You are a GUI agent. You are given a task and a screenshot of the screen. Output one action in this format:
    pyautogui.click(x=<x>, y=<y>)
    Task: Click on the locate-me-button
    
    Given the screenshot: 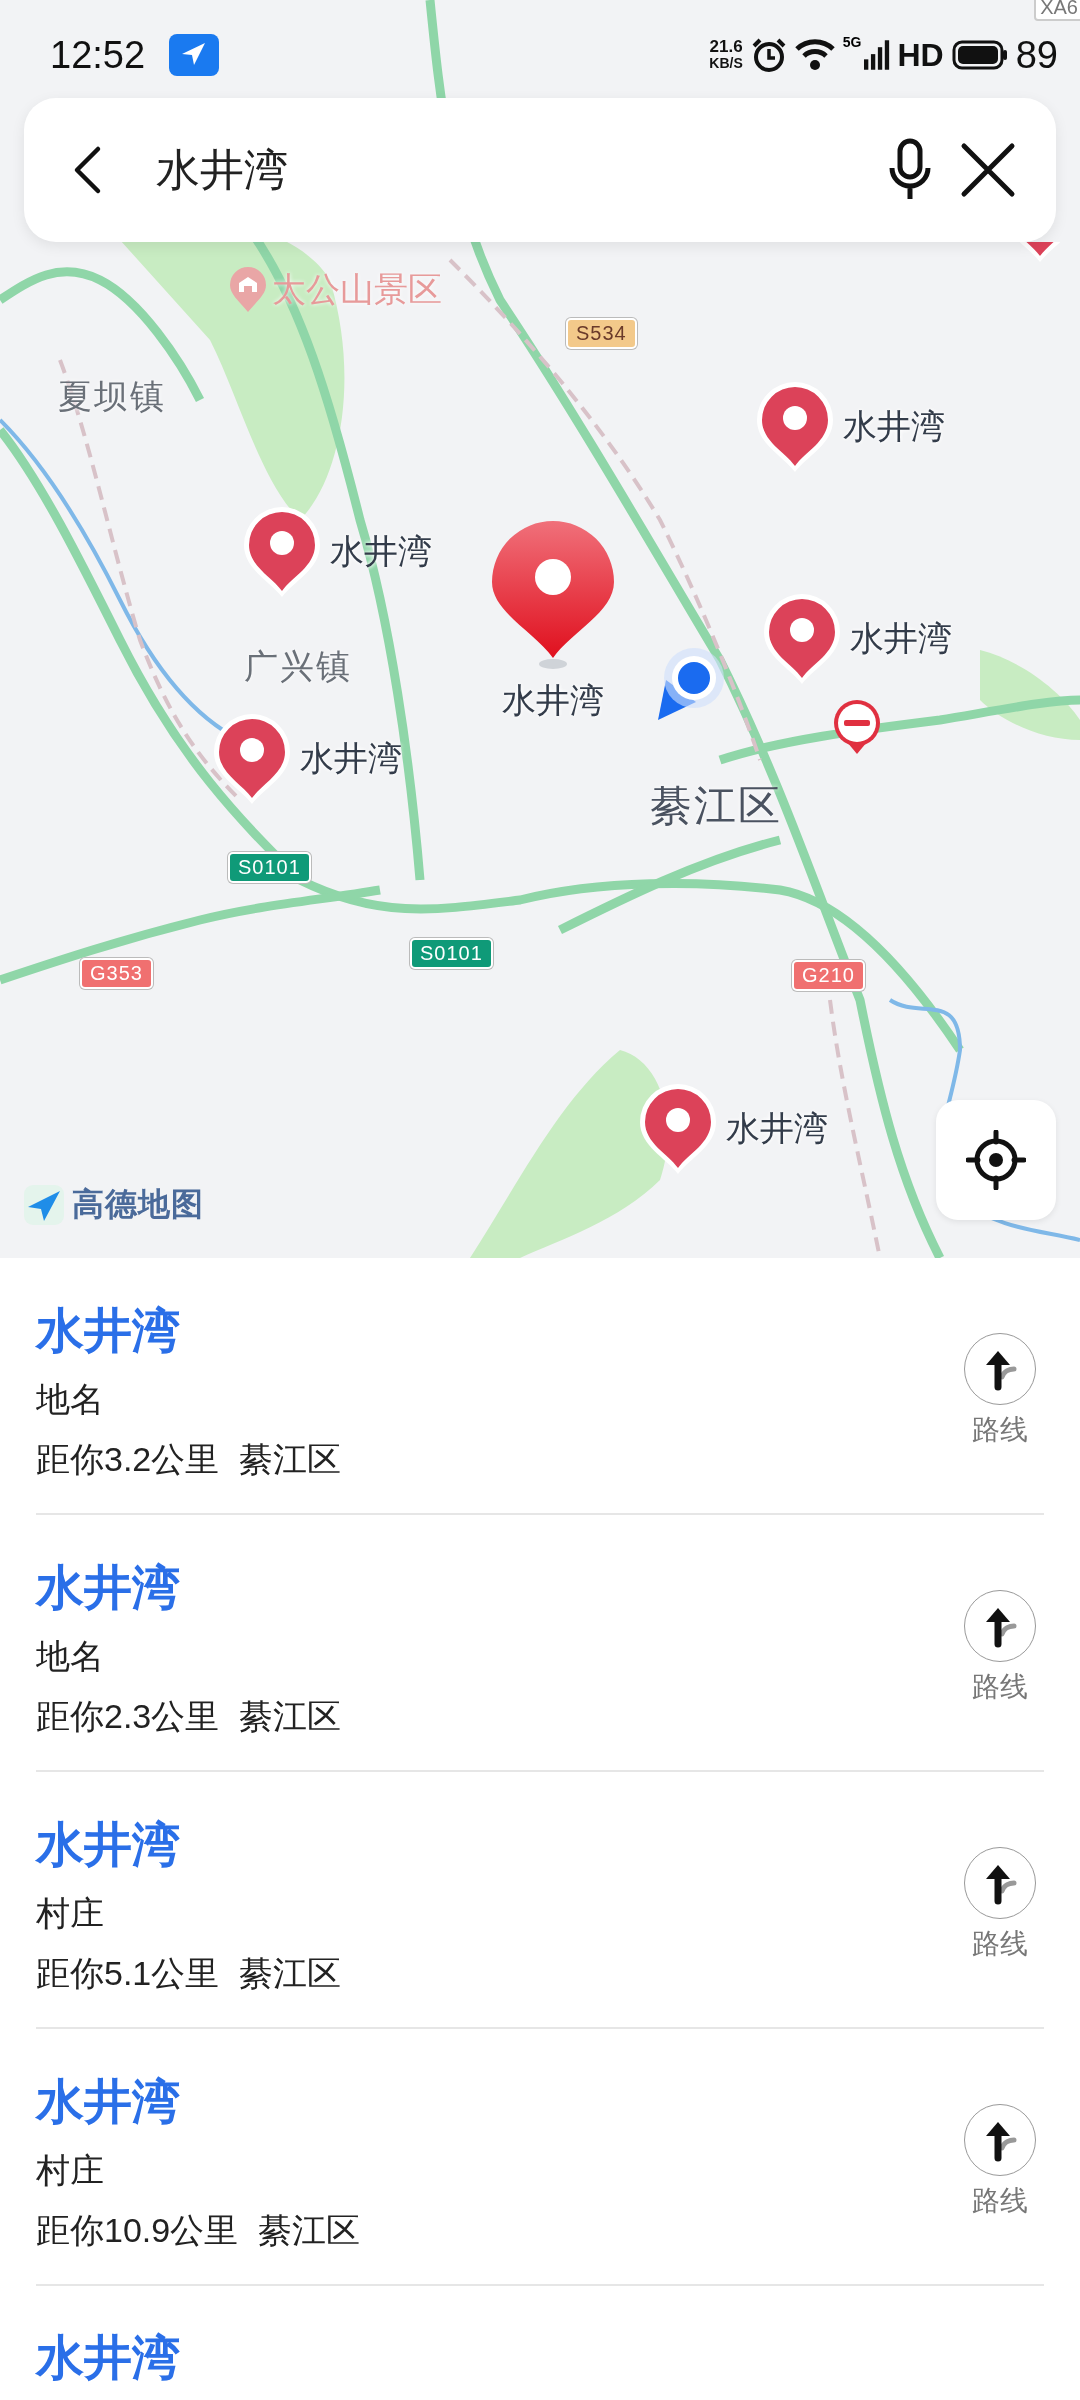 What is the action you would take?
    pyautogui.click(x=996, y=1160)
    